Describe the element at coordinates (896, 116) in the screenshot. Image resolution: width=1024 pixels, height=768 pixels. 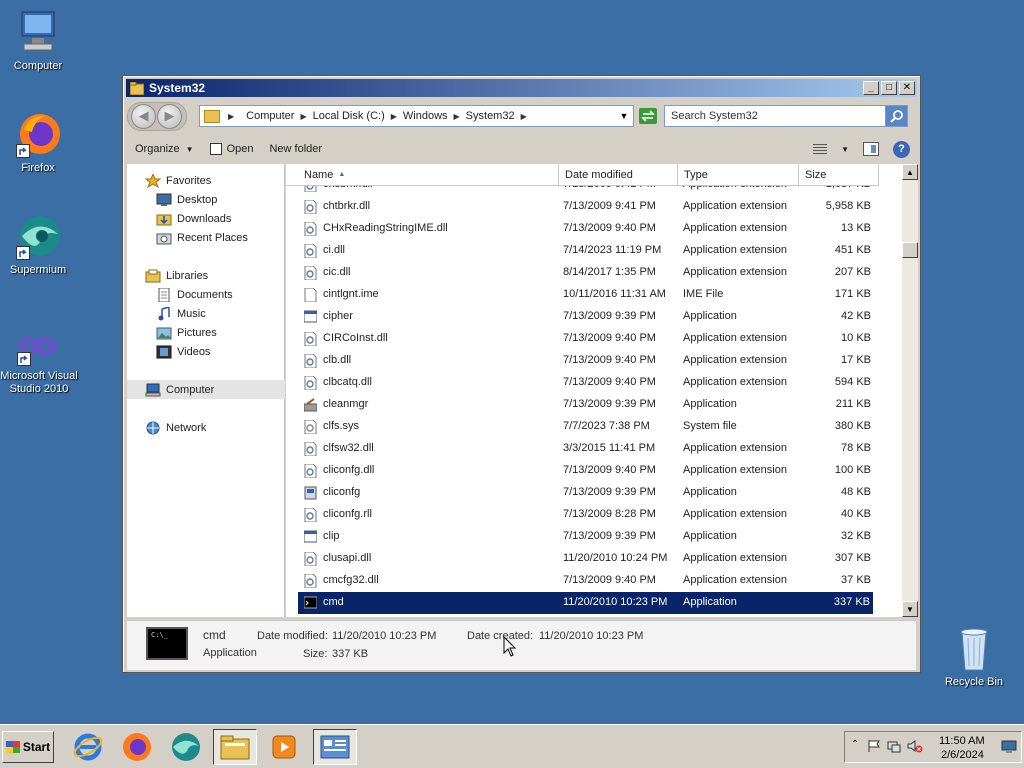
I see `search-button` at that location.